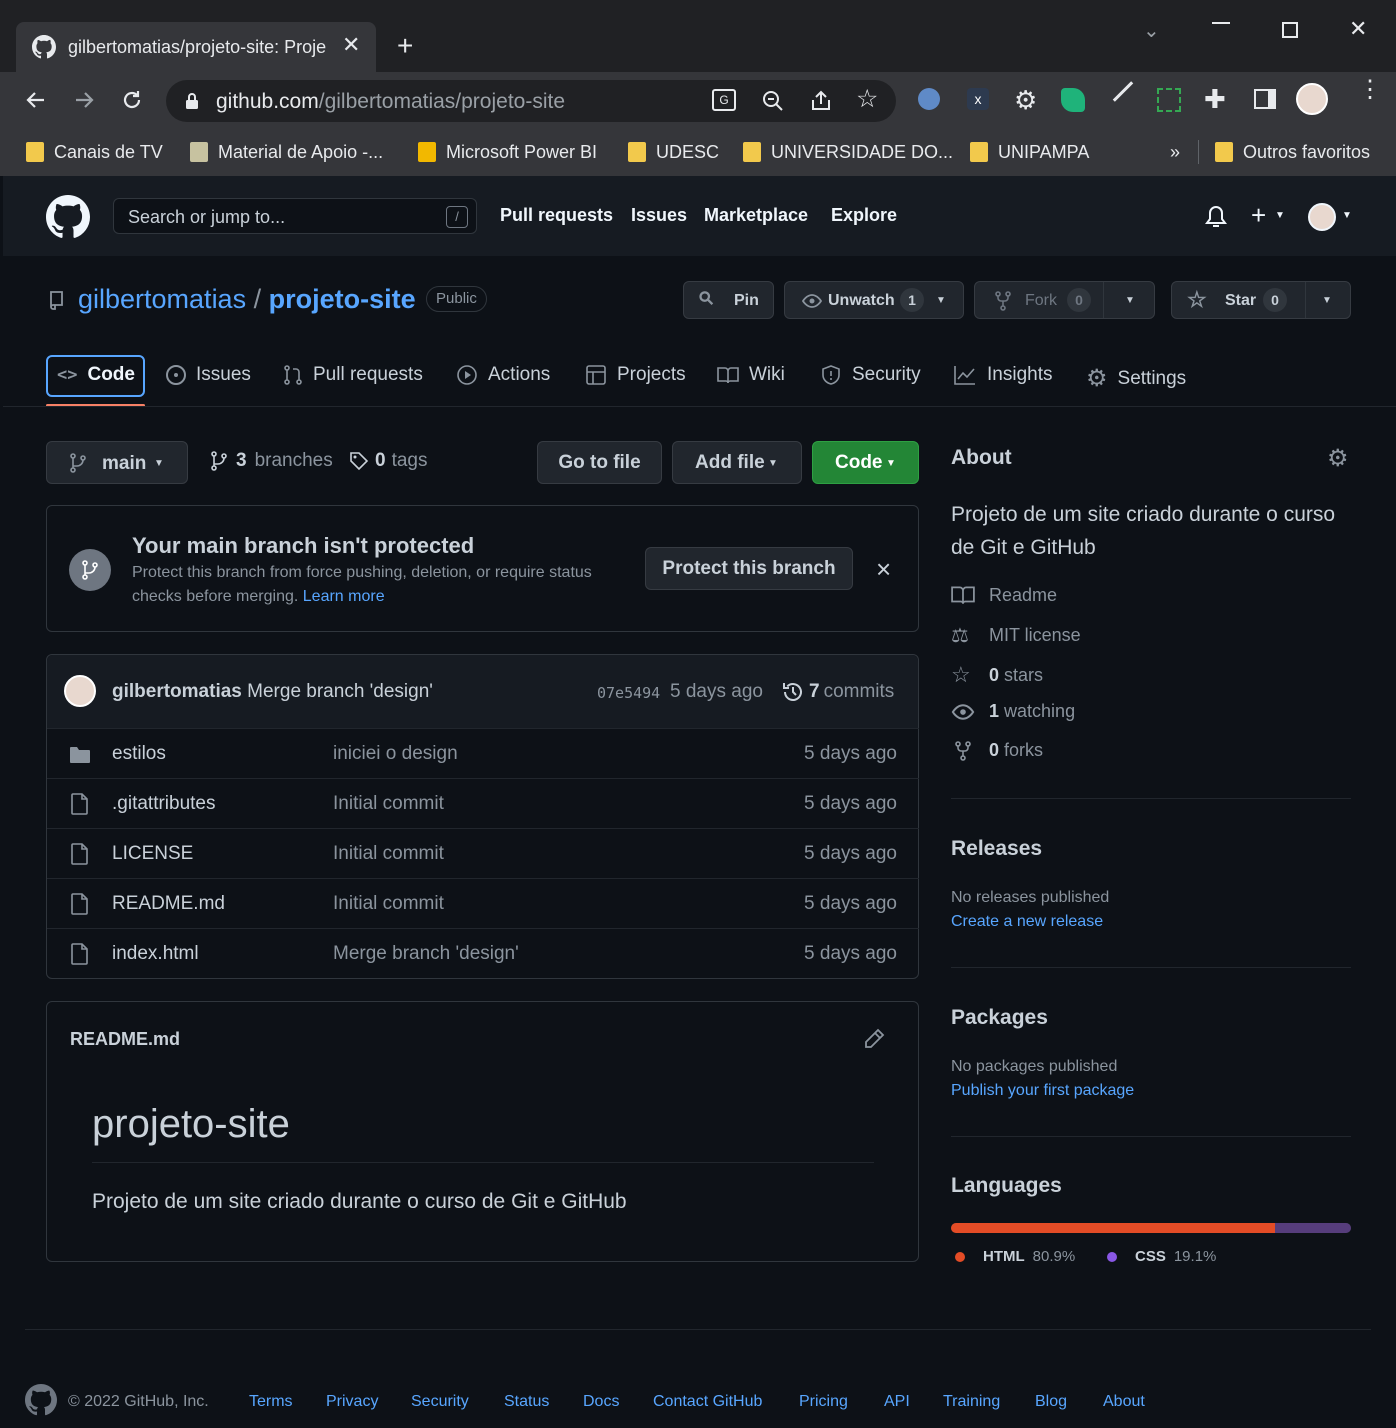 Image resolution: width=1396 pixels, height=1428 pixels. Describe the element at coordinates (601, 1402) in the screenshot. I see `footer-link-docs: Docs` at that location.